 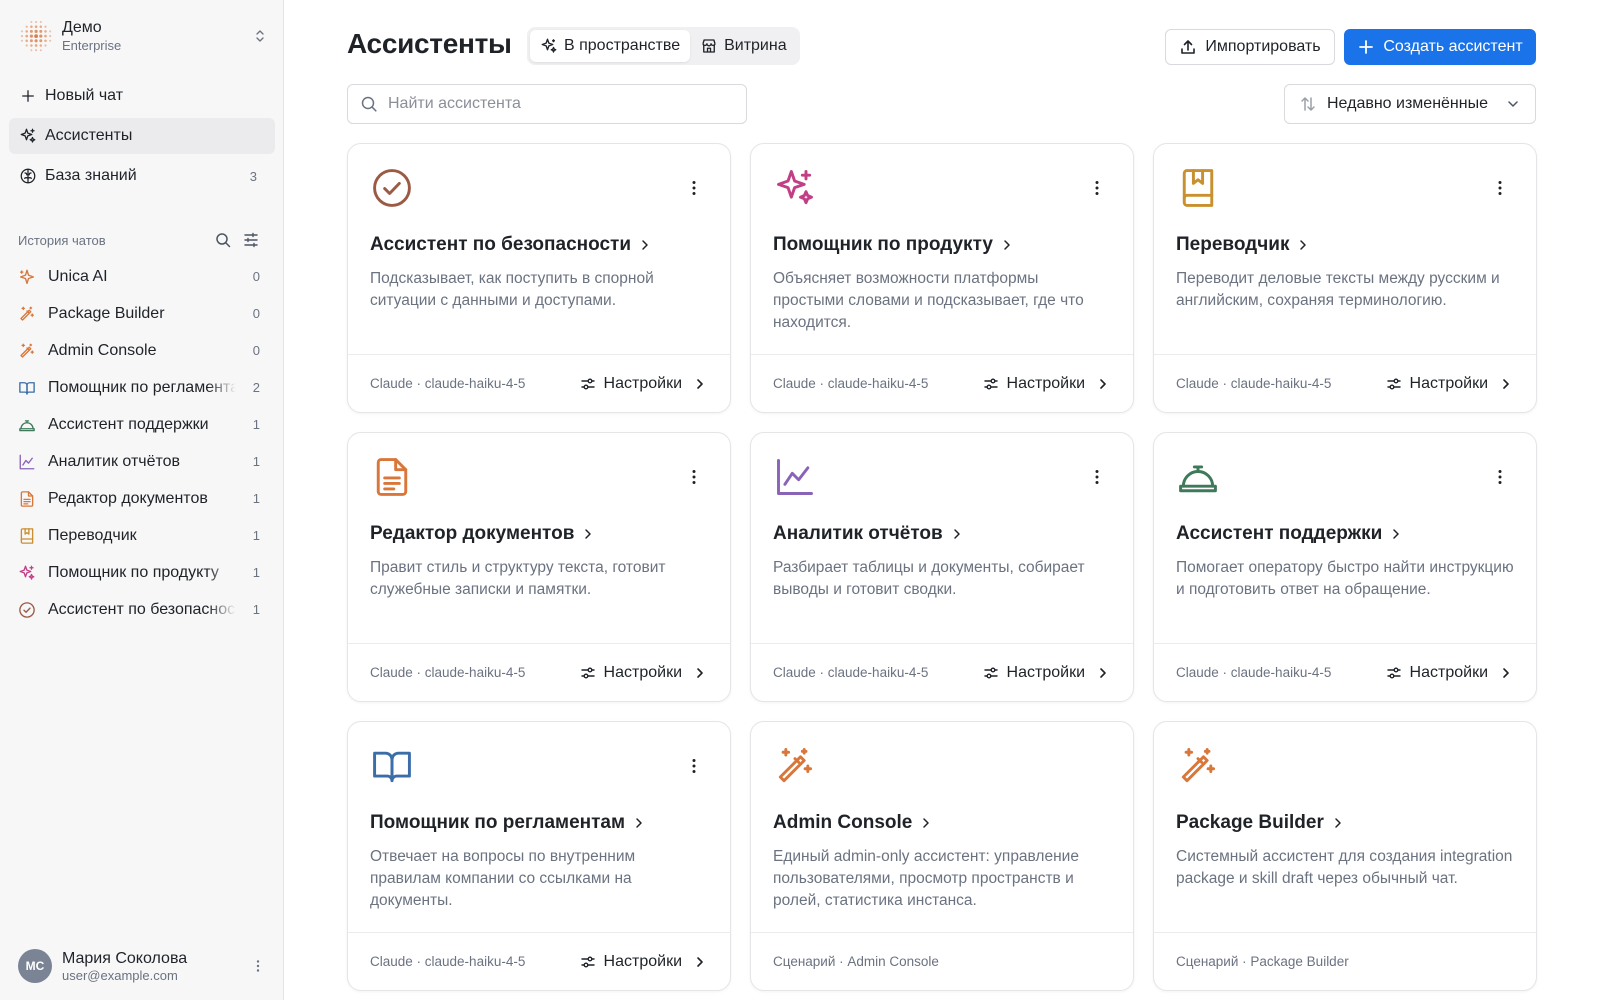 I want to click on chat-history-header: История чатов, so click(x=139, y=240).